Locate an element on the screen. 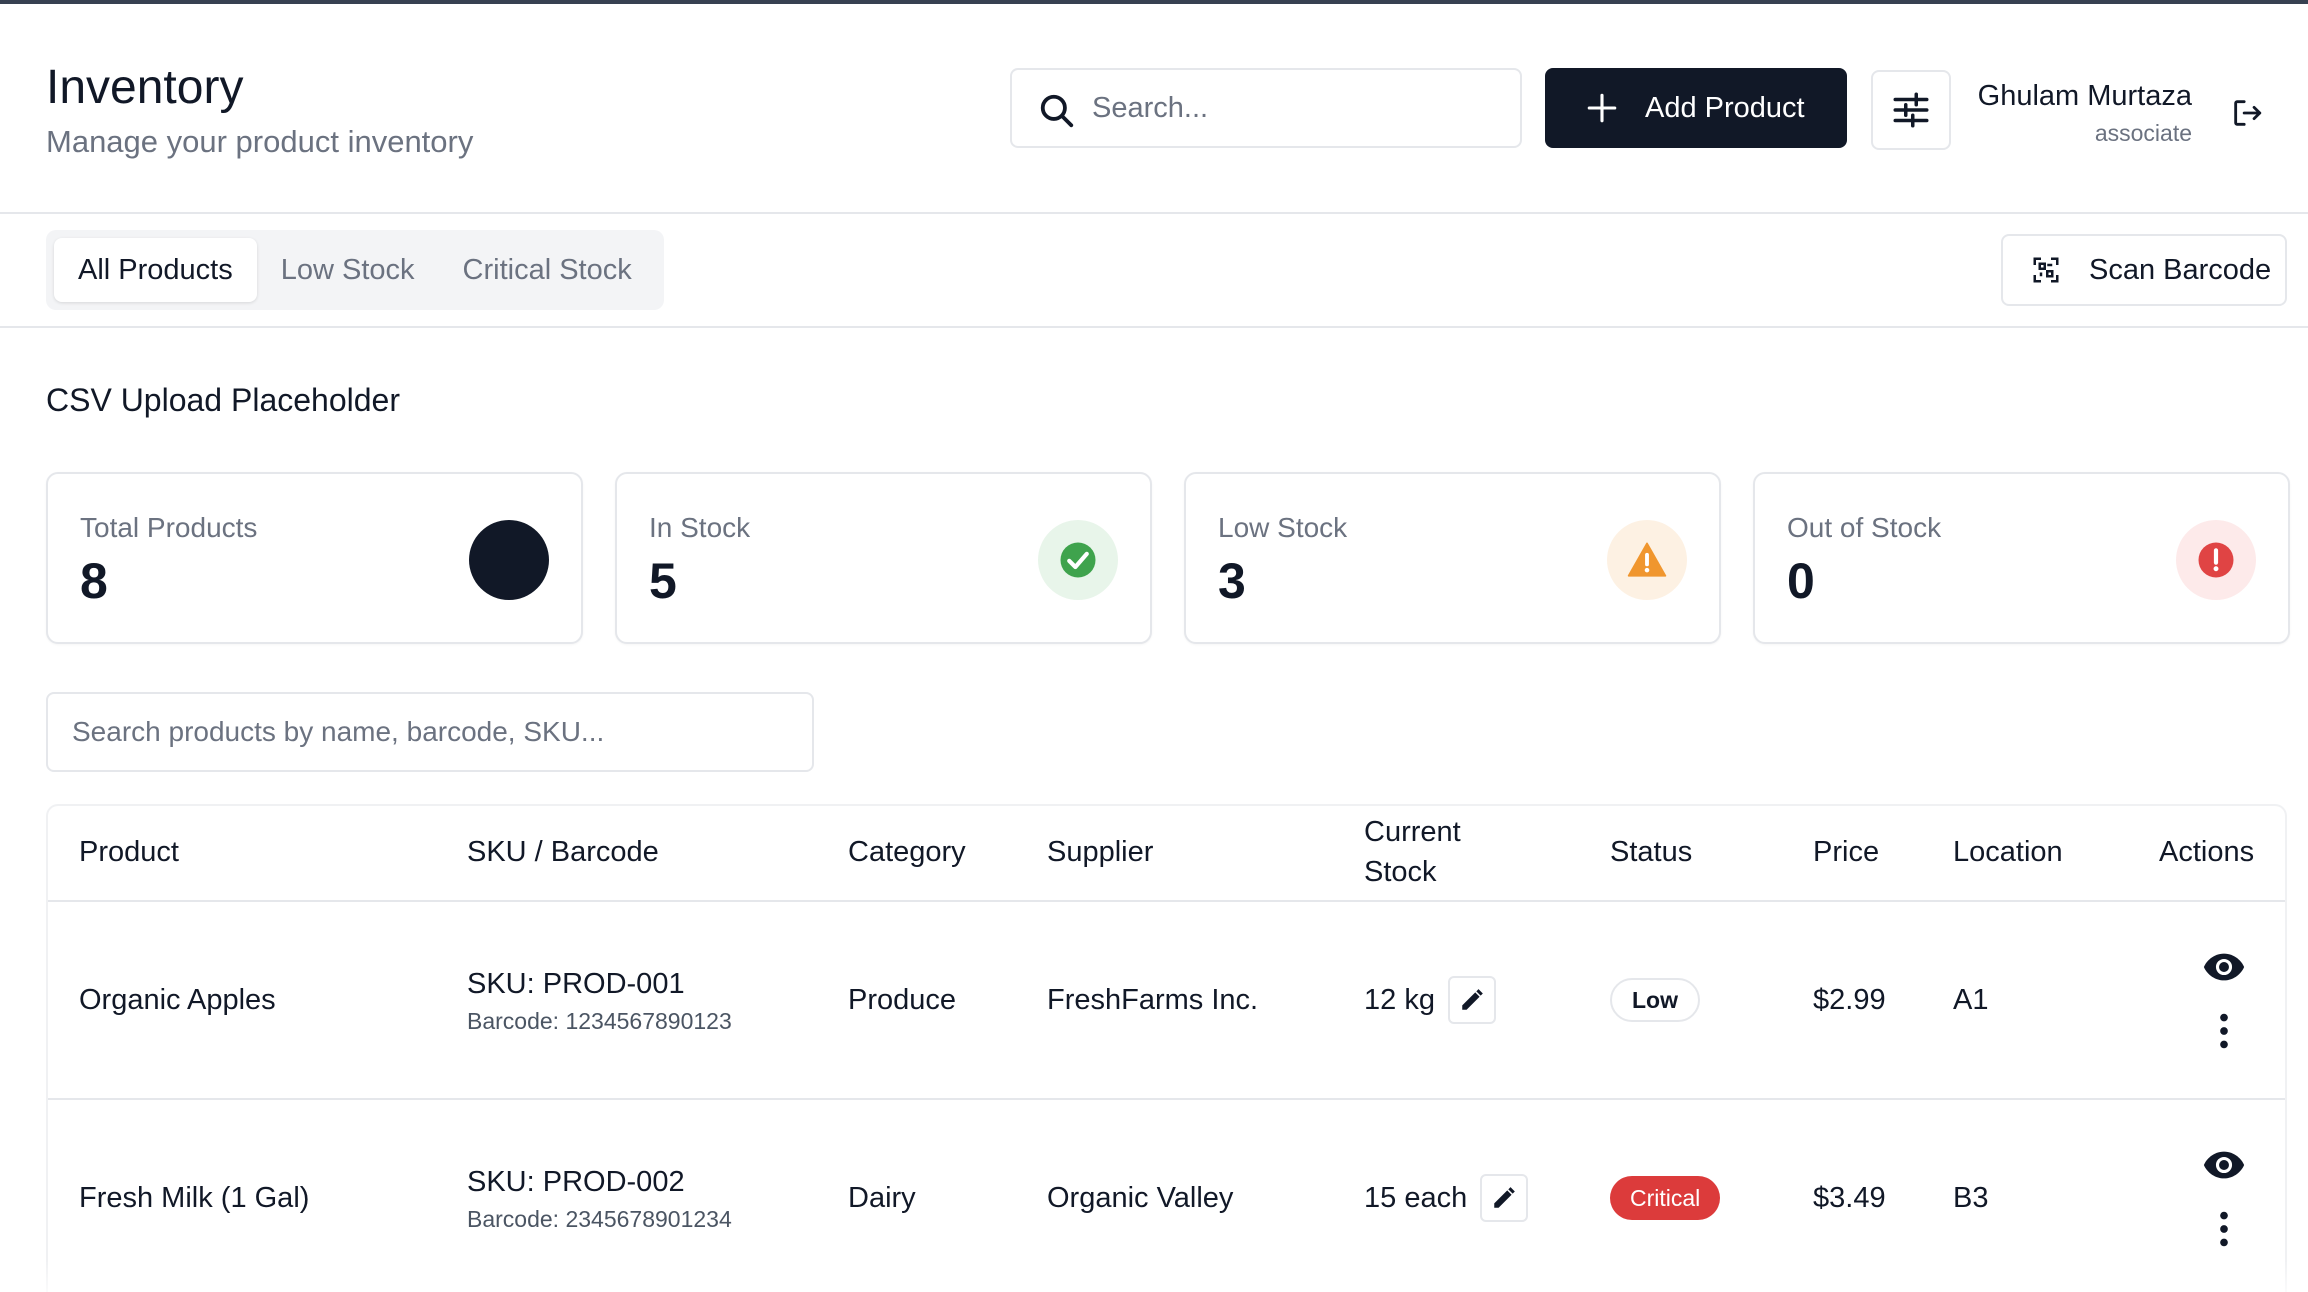 This screenshot has width=2308, height=1292. stat-card-low-stock: Low Stock 3 is located at coordinates (1452, 558).